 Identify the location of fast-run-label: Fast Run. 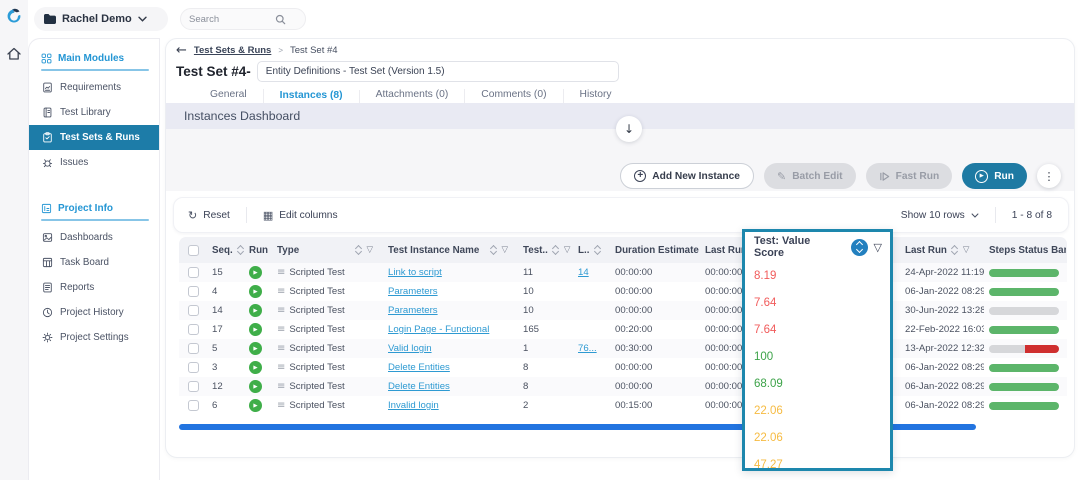
(917, 176).